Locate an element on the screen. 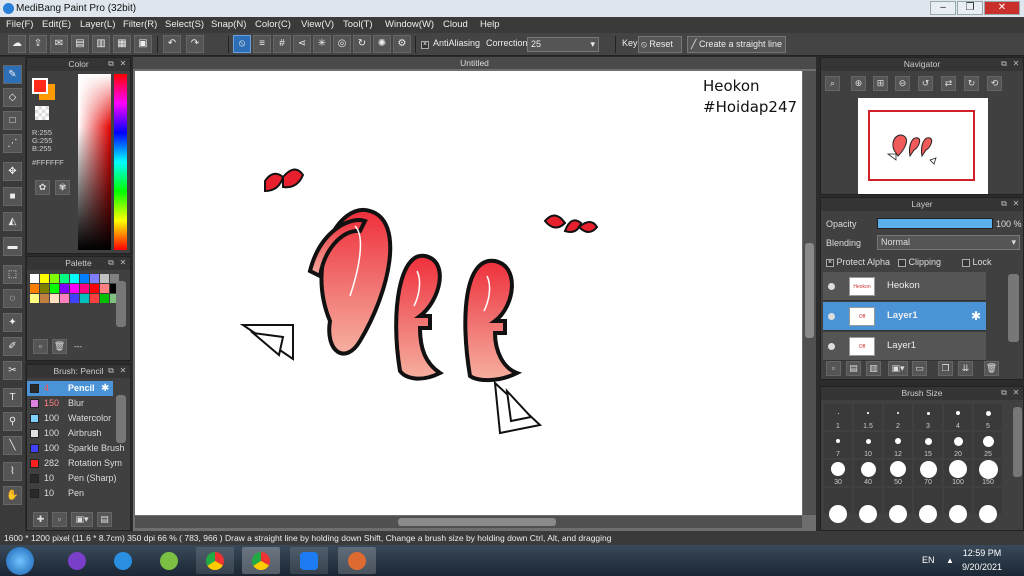 The width and height of the screenshot is (1024, 576). redo-icon: ↷ is located at coordinates (195, 44).